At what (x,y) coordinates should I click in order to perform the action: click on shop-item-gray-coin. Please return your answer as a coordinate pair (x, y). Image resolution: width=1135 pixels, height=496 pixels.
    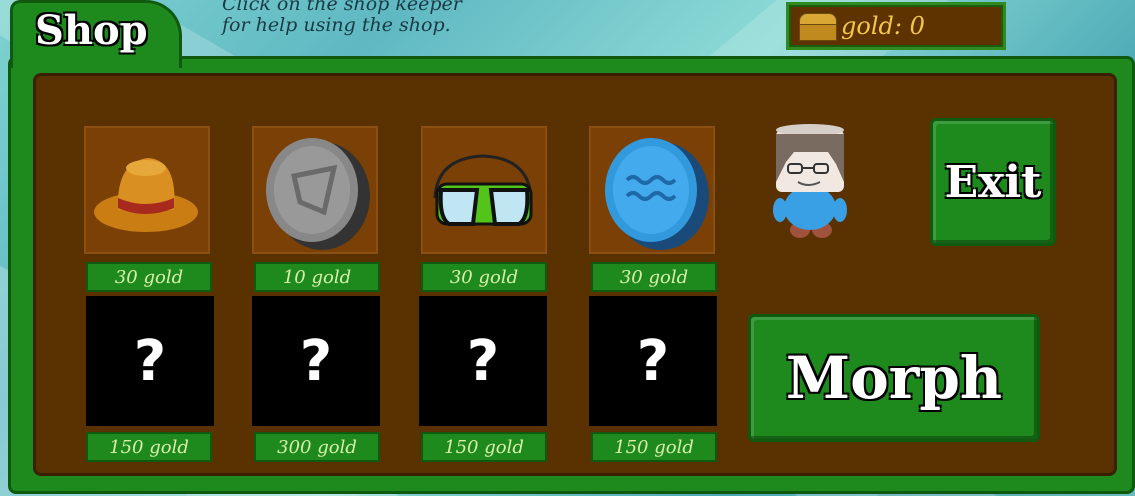
    Looking at the image, I should click on (315, 190).